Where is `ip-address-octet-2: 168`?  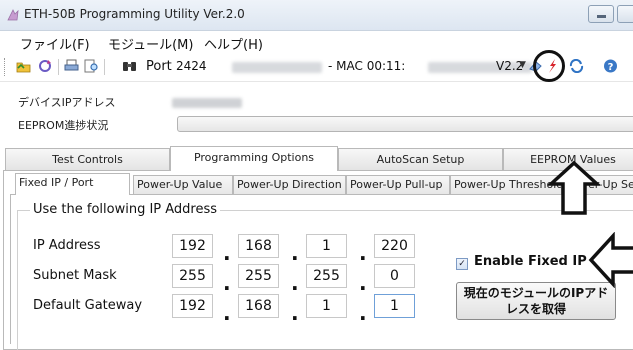 ip-address-octet-2: 168 is located at coordinates (258, 246).